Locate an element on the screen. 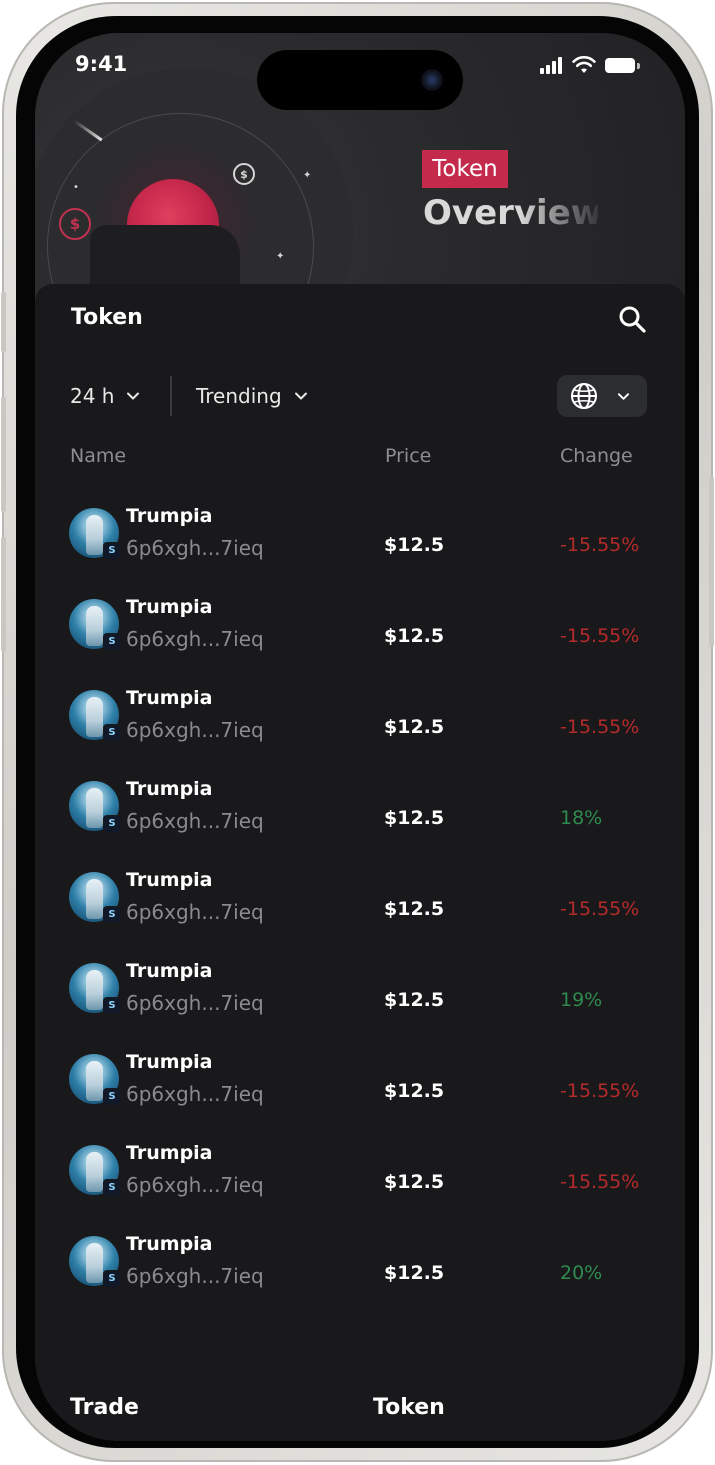 The image size is (715, 1465). volume-down-button is located at coordinates (3, 594).